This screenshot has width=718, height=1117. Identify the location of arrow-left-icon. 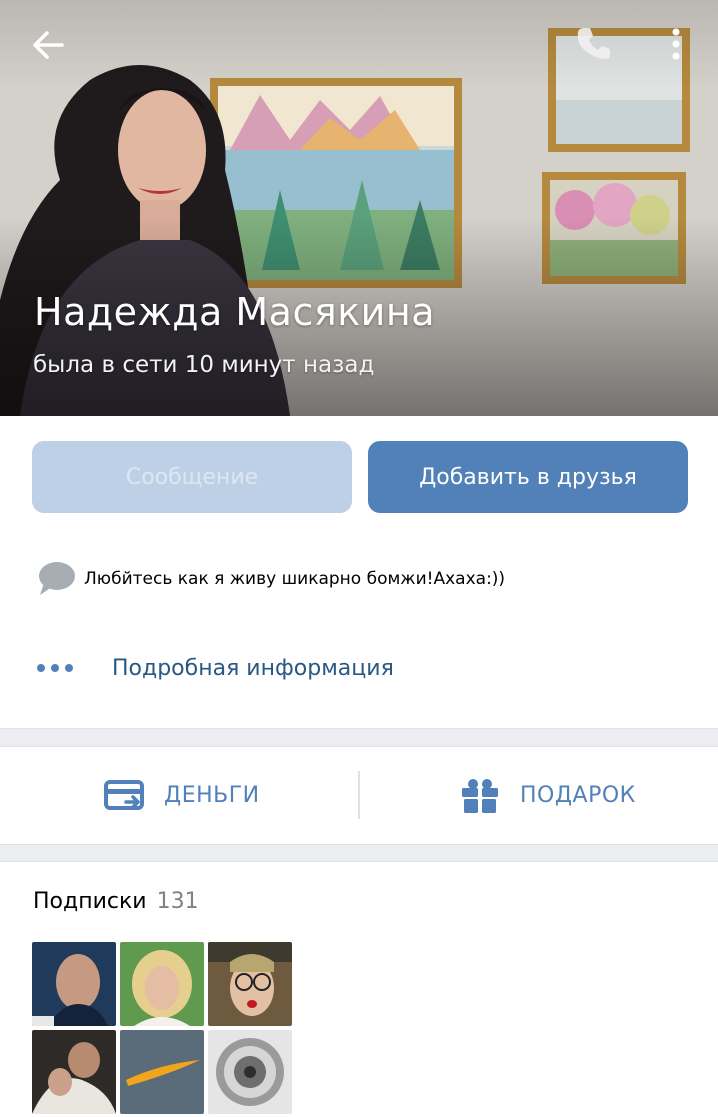
(48, 45).